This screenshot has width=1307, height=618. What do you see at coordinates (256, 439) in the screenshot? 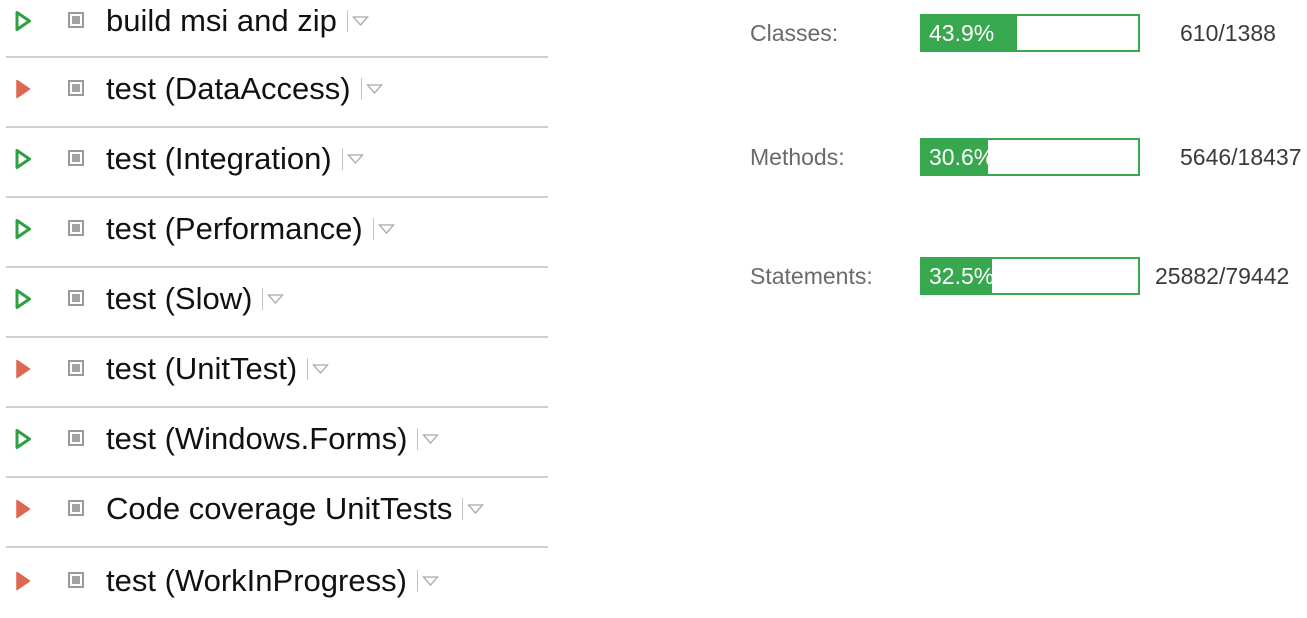
I see `build-name: test (Windows.Forms)` at bounding box center [256, 439].